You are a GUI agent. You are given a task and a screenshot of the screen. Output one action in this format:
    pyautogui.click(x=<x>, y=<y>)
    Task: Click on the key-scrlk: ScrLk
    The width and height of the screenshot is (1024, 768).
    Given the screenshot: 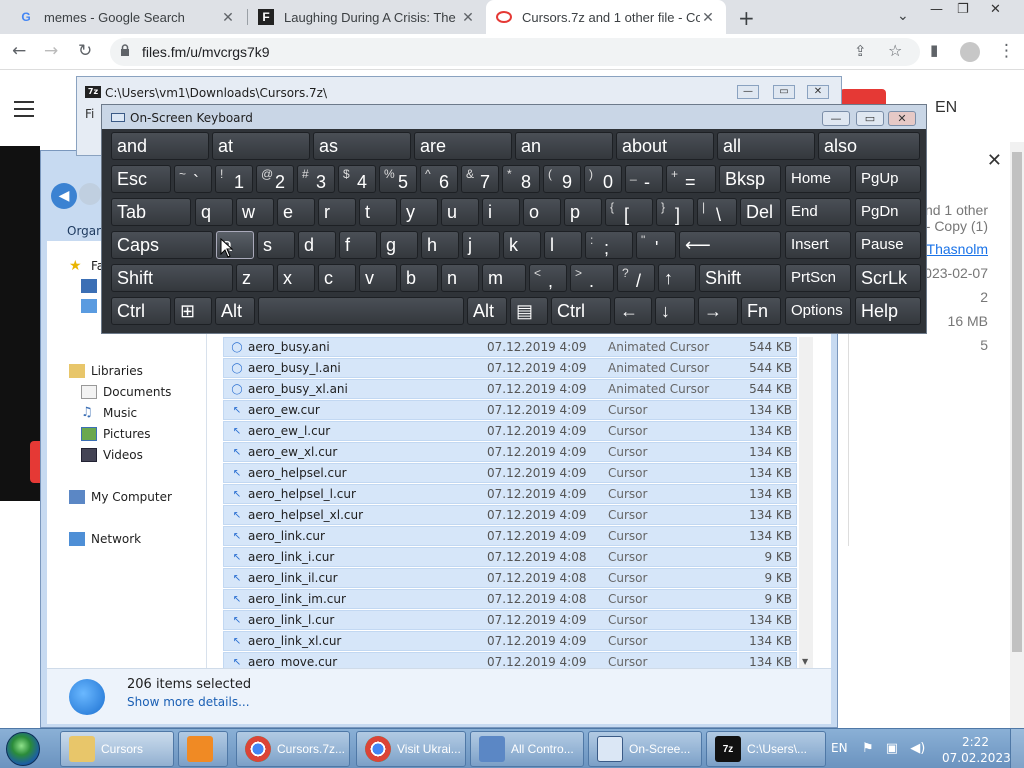 What is the action you would take?
    pyautogui.click(x=888, y=278)
    